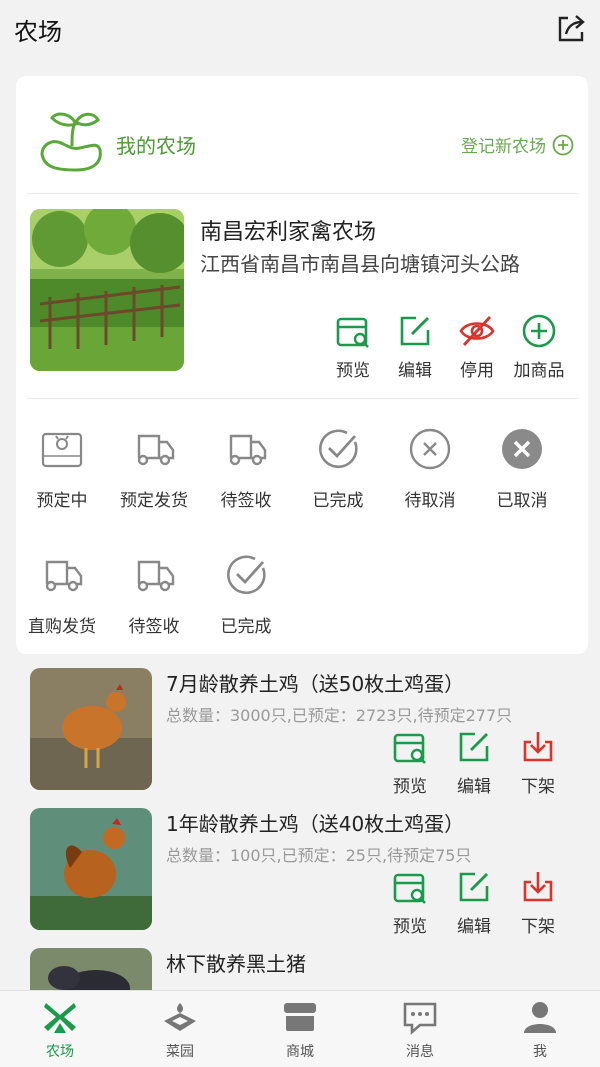  I want to click on farm-photo, so click(107, 290).